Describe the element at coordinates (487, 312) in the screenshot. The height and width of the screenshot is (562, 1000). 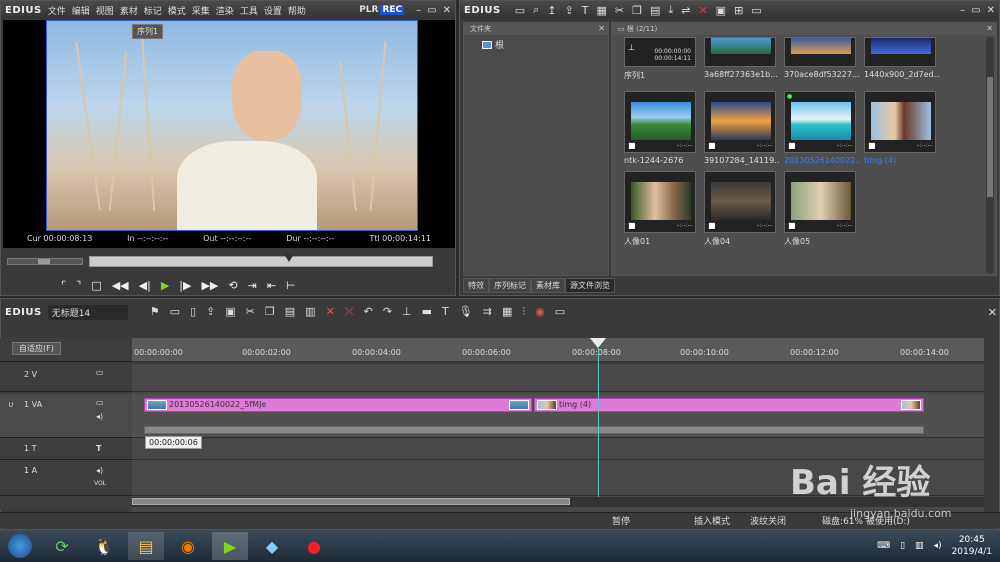
I see `export-icon: ⇉` at that location.